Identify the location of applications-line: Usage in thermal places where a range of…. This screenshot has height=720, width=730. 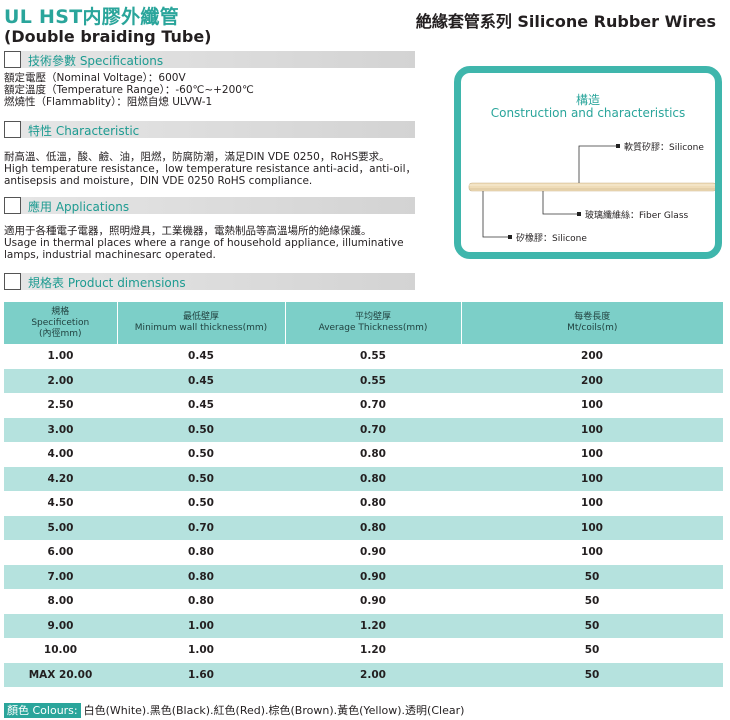
(204, 243).